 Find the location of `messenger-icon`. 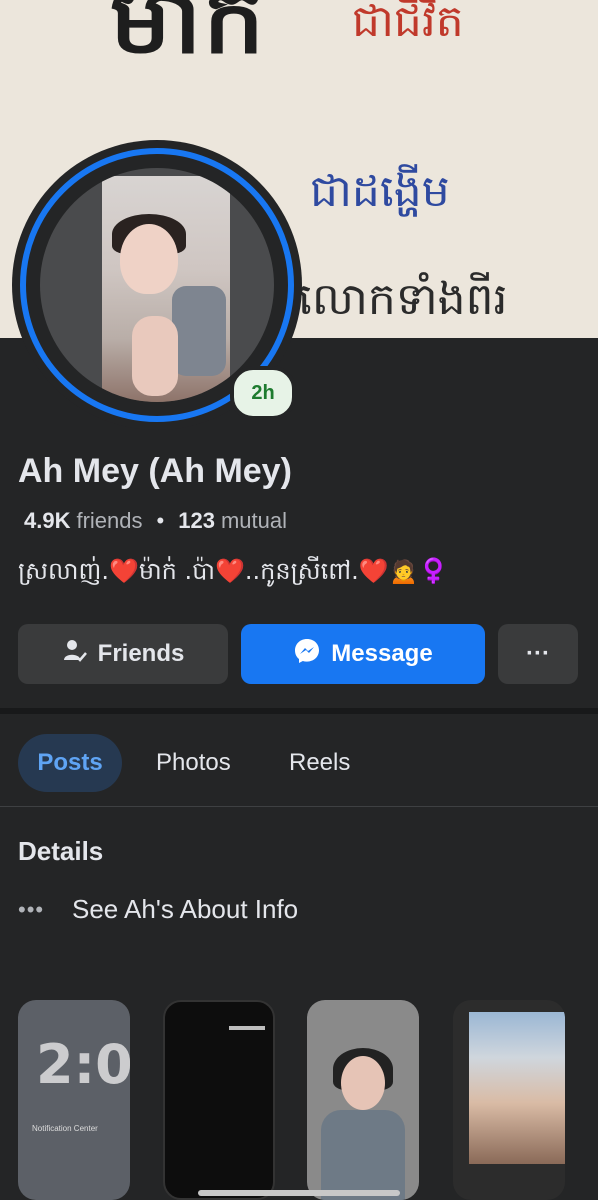

messenger-icon is located at coordinates (307, 654).